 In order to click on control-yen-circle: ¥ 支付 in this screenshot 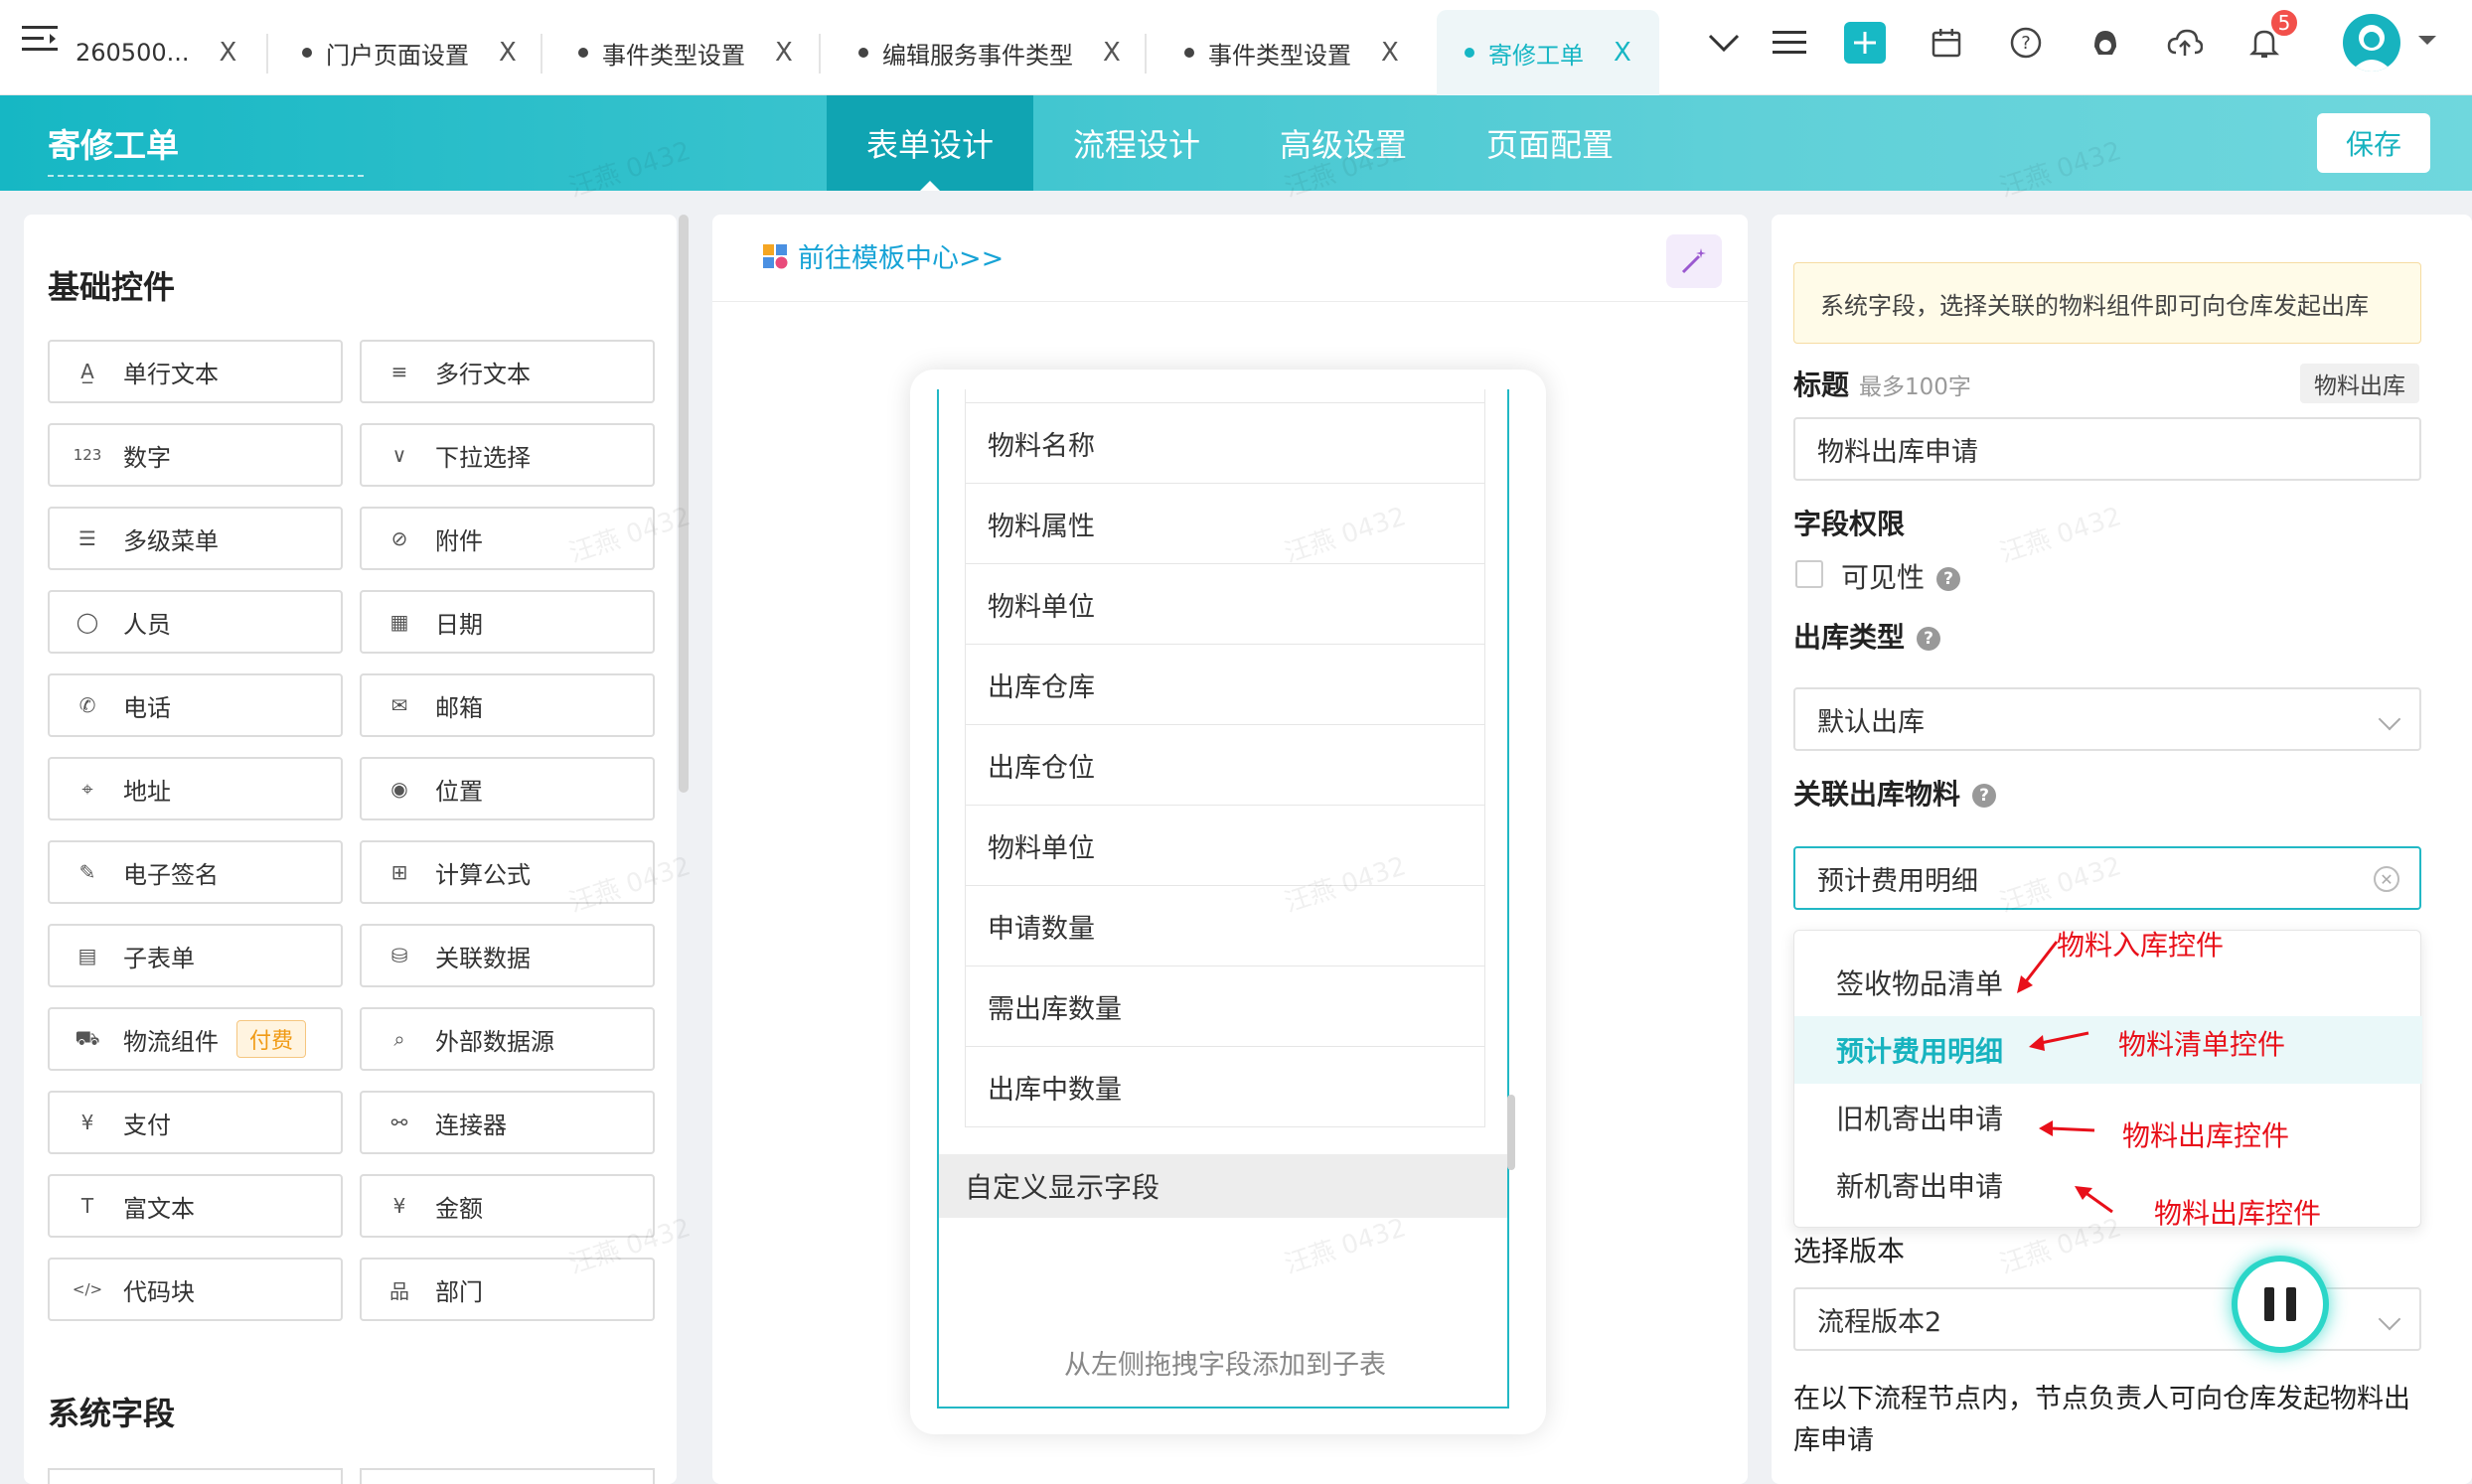, I will do `click(195, 1122)`.